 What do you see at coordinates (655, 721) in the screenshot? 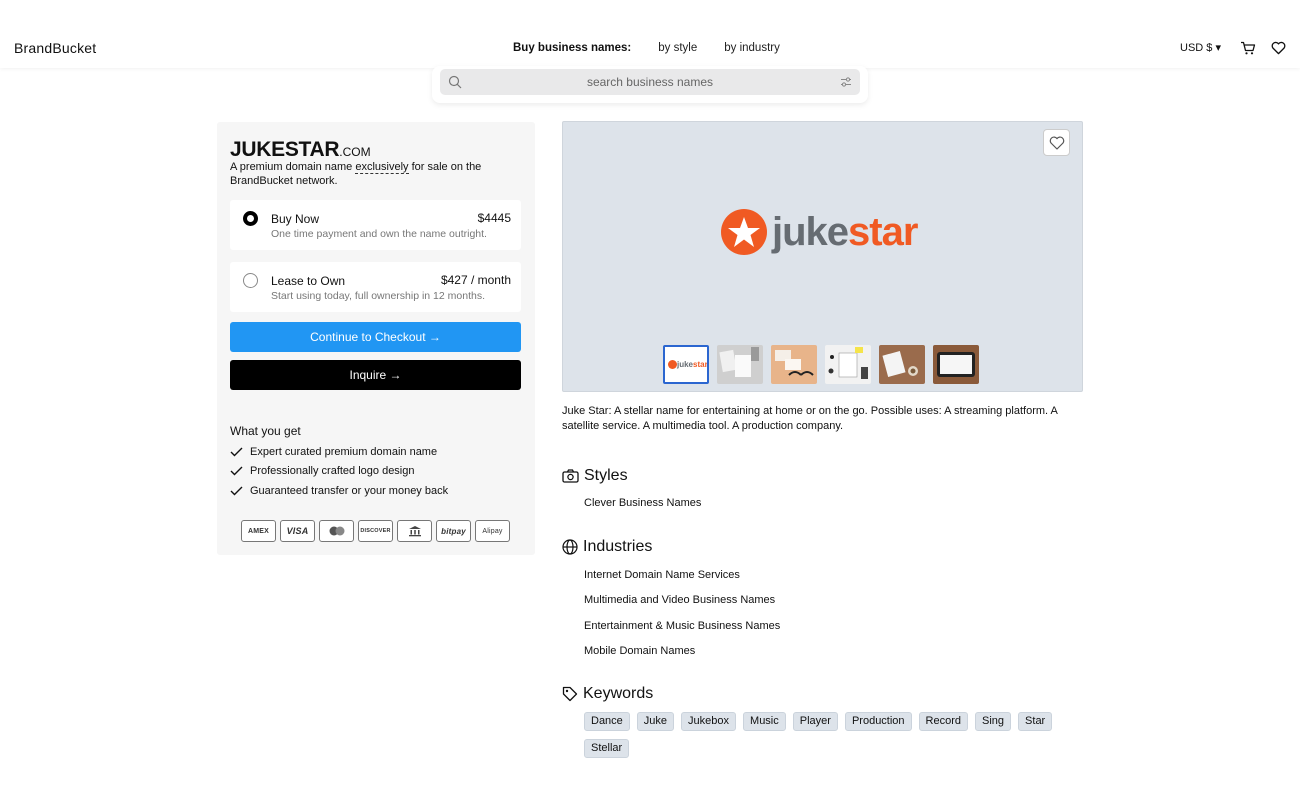
I see `keyword-tag: Juke` at bounding box center [655, 721].